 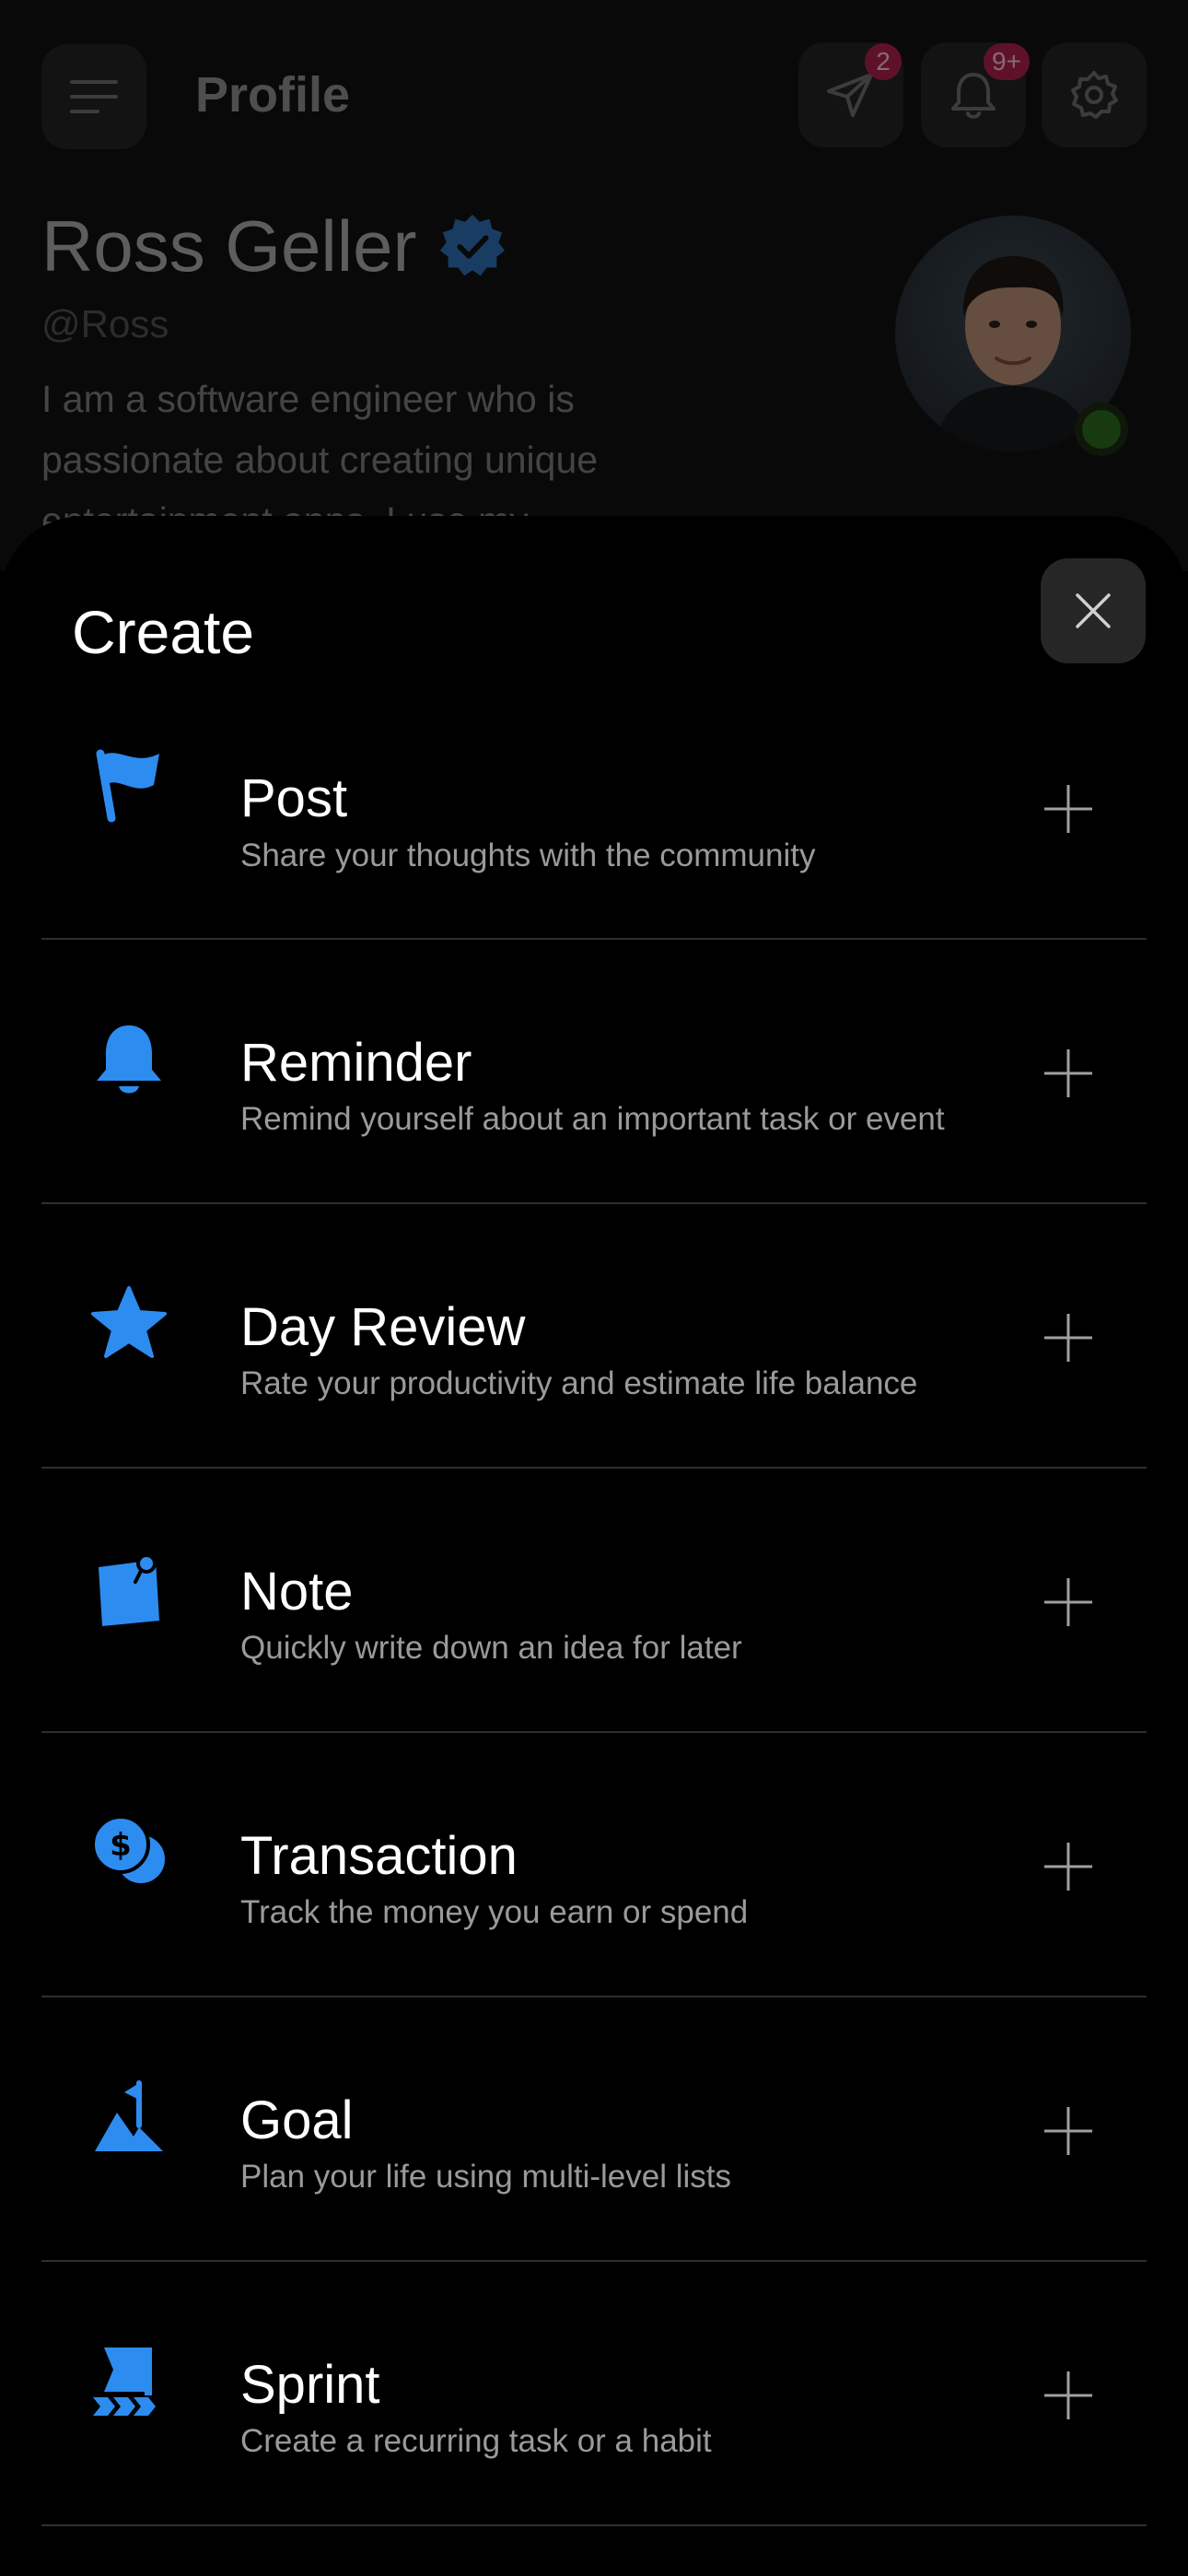 I want to click on star-icon, so click(x=128, y=1323).